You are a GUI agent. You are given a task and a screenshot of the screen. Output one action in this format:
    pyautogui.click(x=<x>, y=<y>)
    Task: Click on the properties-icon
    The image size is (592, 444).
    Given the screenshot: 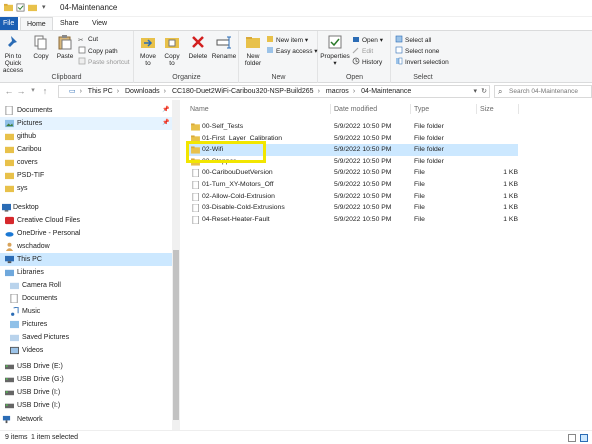 What is the action you would take?
    pyautogui.click(x=20, y=7)
    